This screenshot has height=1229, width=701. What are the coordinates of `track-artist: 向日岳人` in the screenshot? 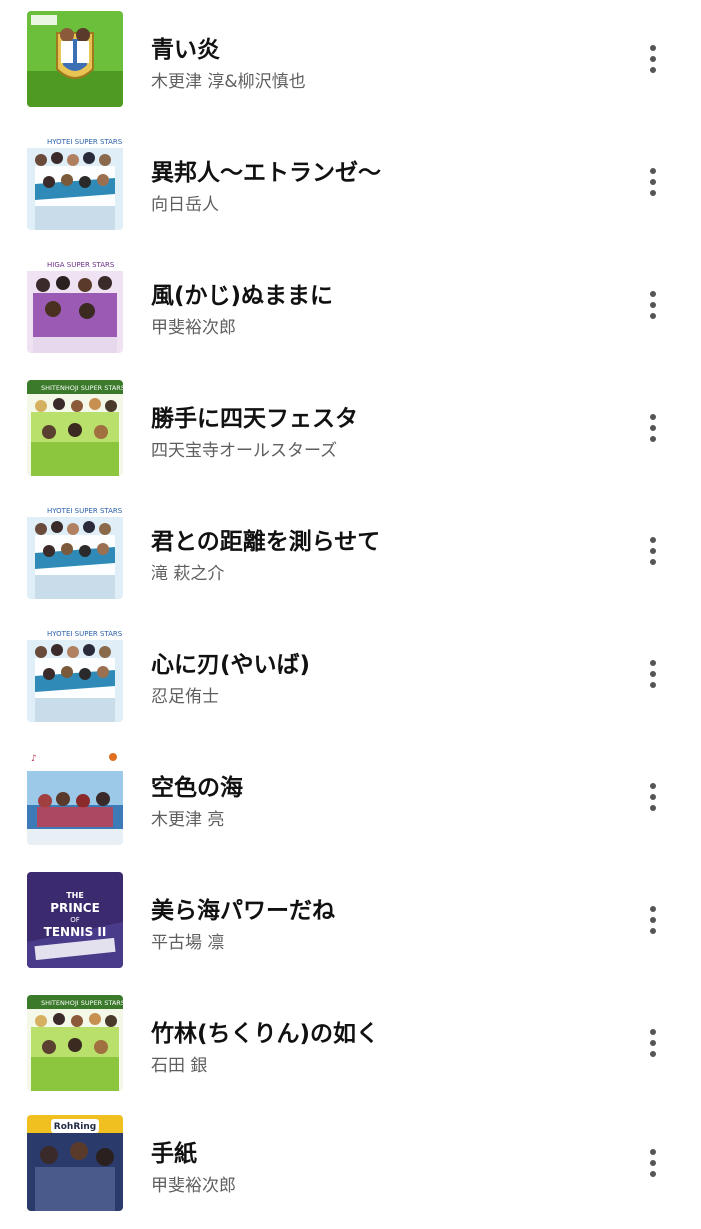 It's located at (185, 205).